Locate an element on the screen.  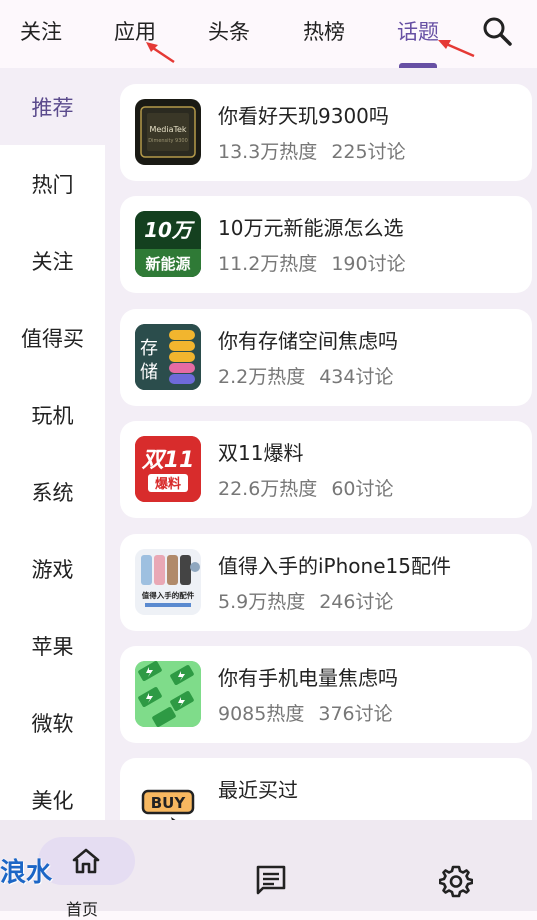
topic-stats: 11.2万热度 190讨论 is located at coordinates (312, 262).